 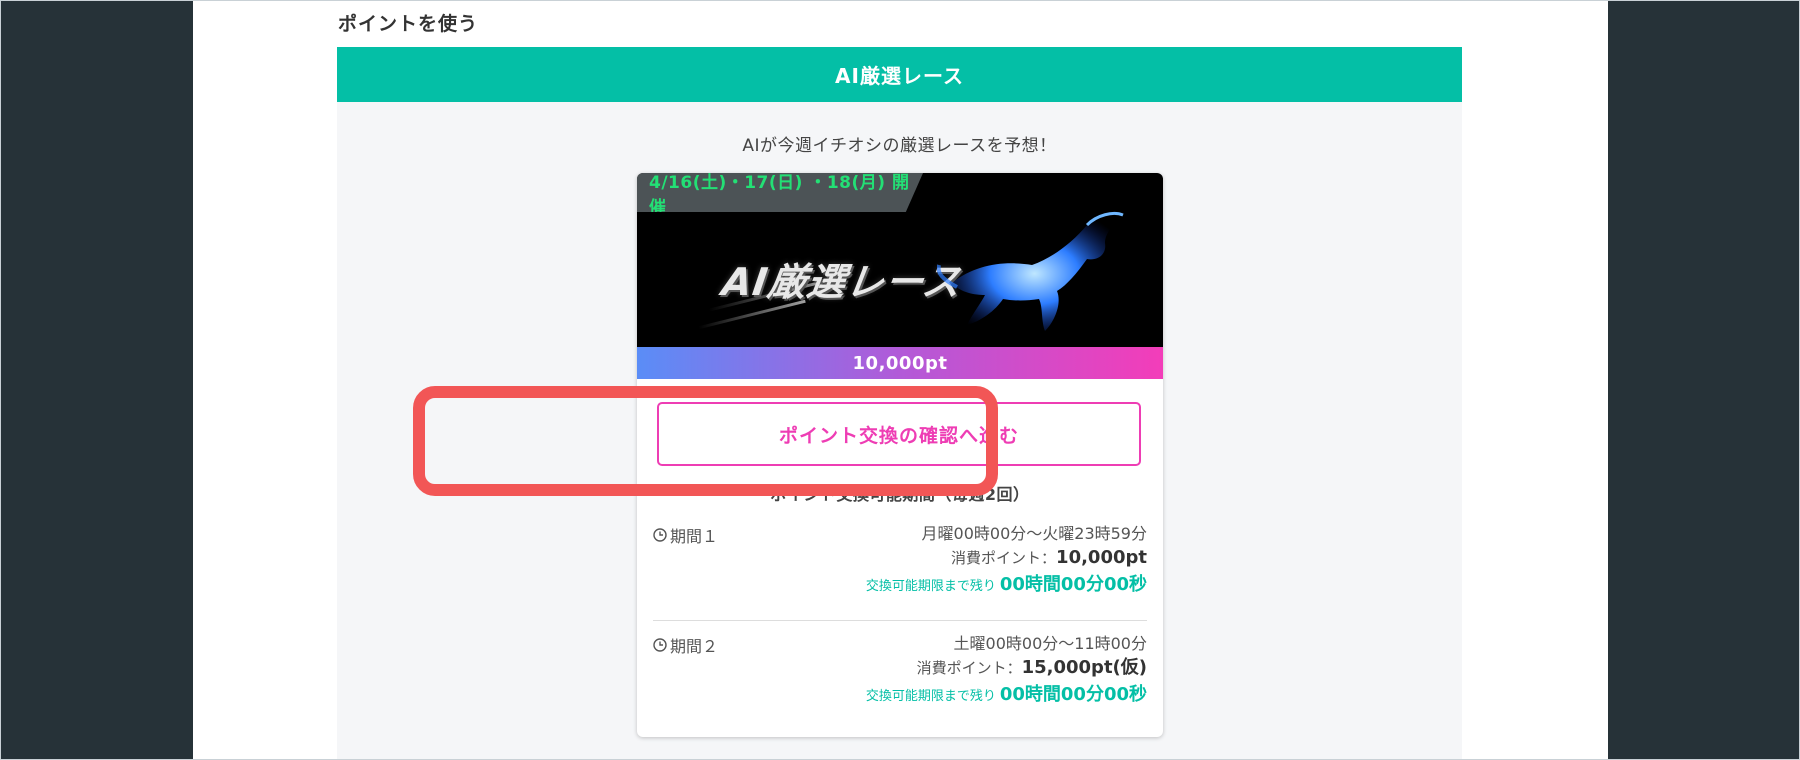 What do you see at coordinates (694, 646) in the screenshot?
I see `period-name: 期間２` at bounding box center [694, 646].